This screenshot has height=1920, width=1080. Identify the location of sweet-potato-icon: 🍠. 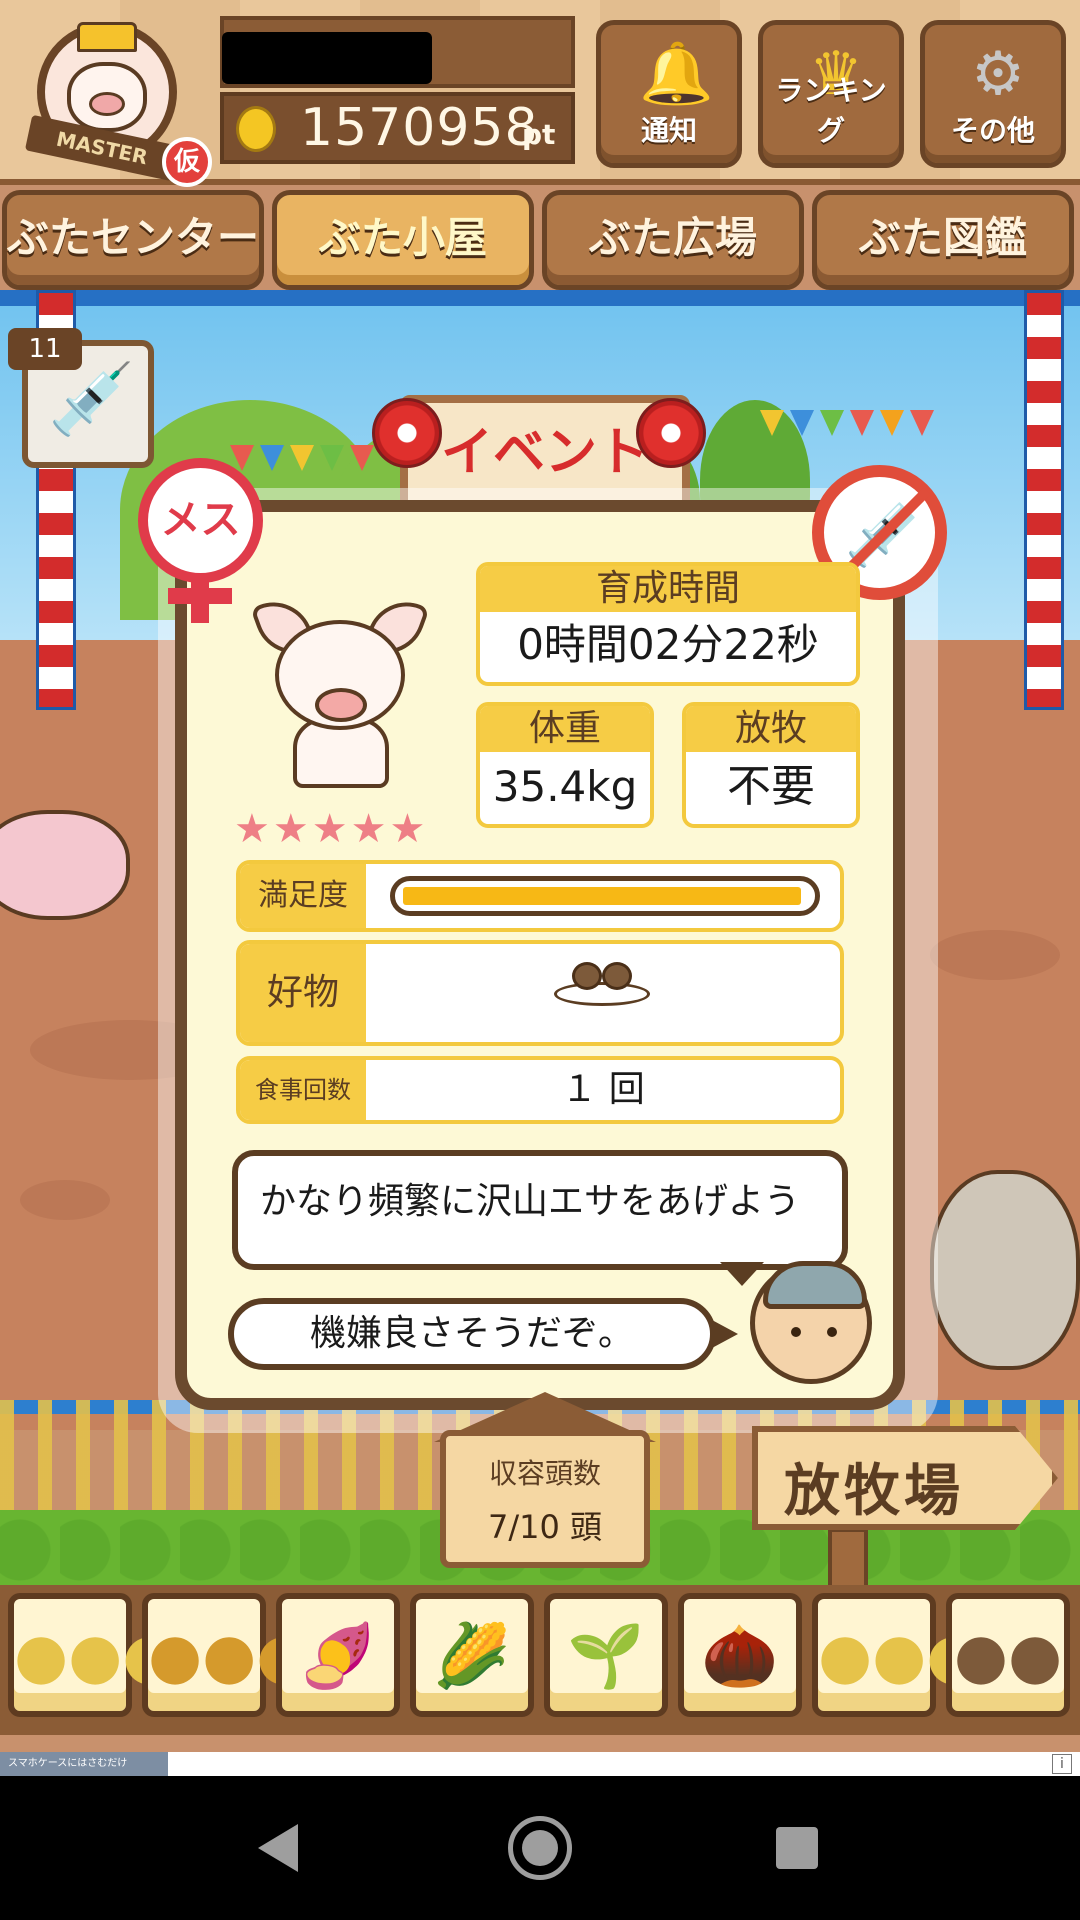
(338, 1655).